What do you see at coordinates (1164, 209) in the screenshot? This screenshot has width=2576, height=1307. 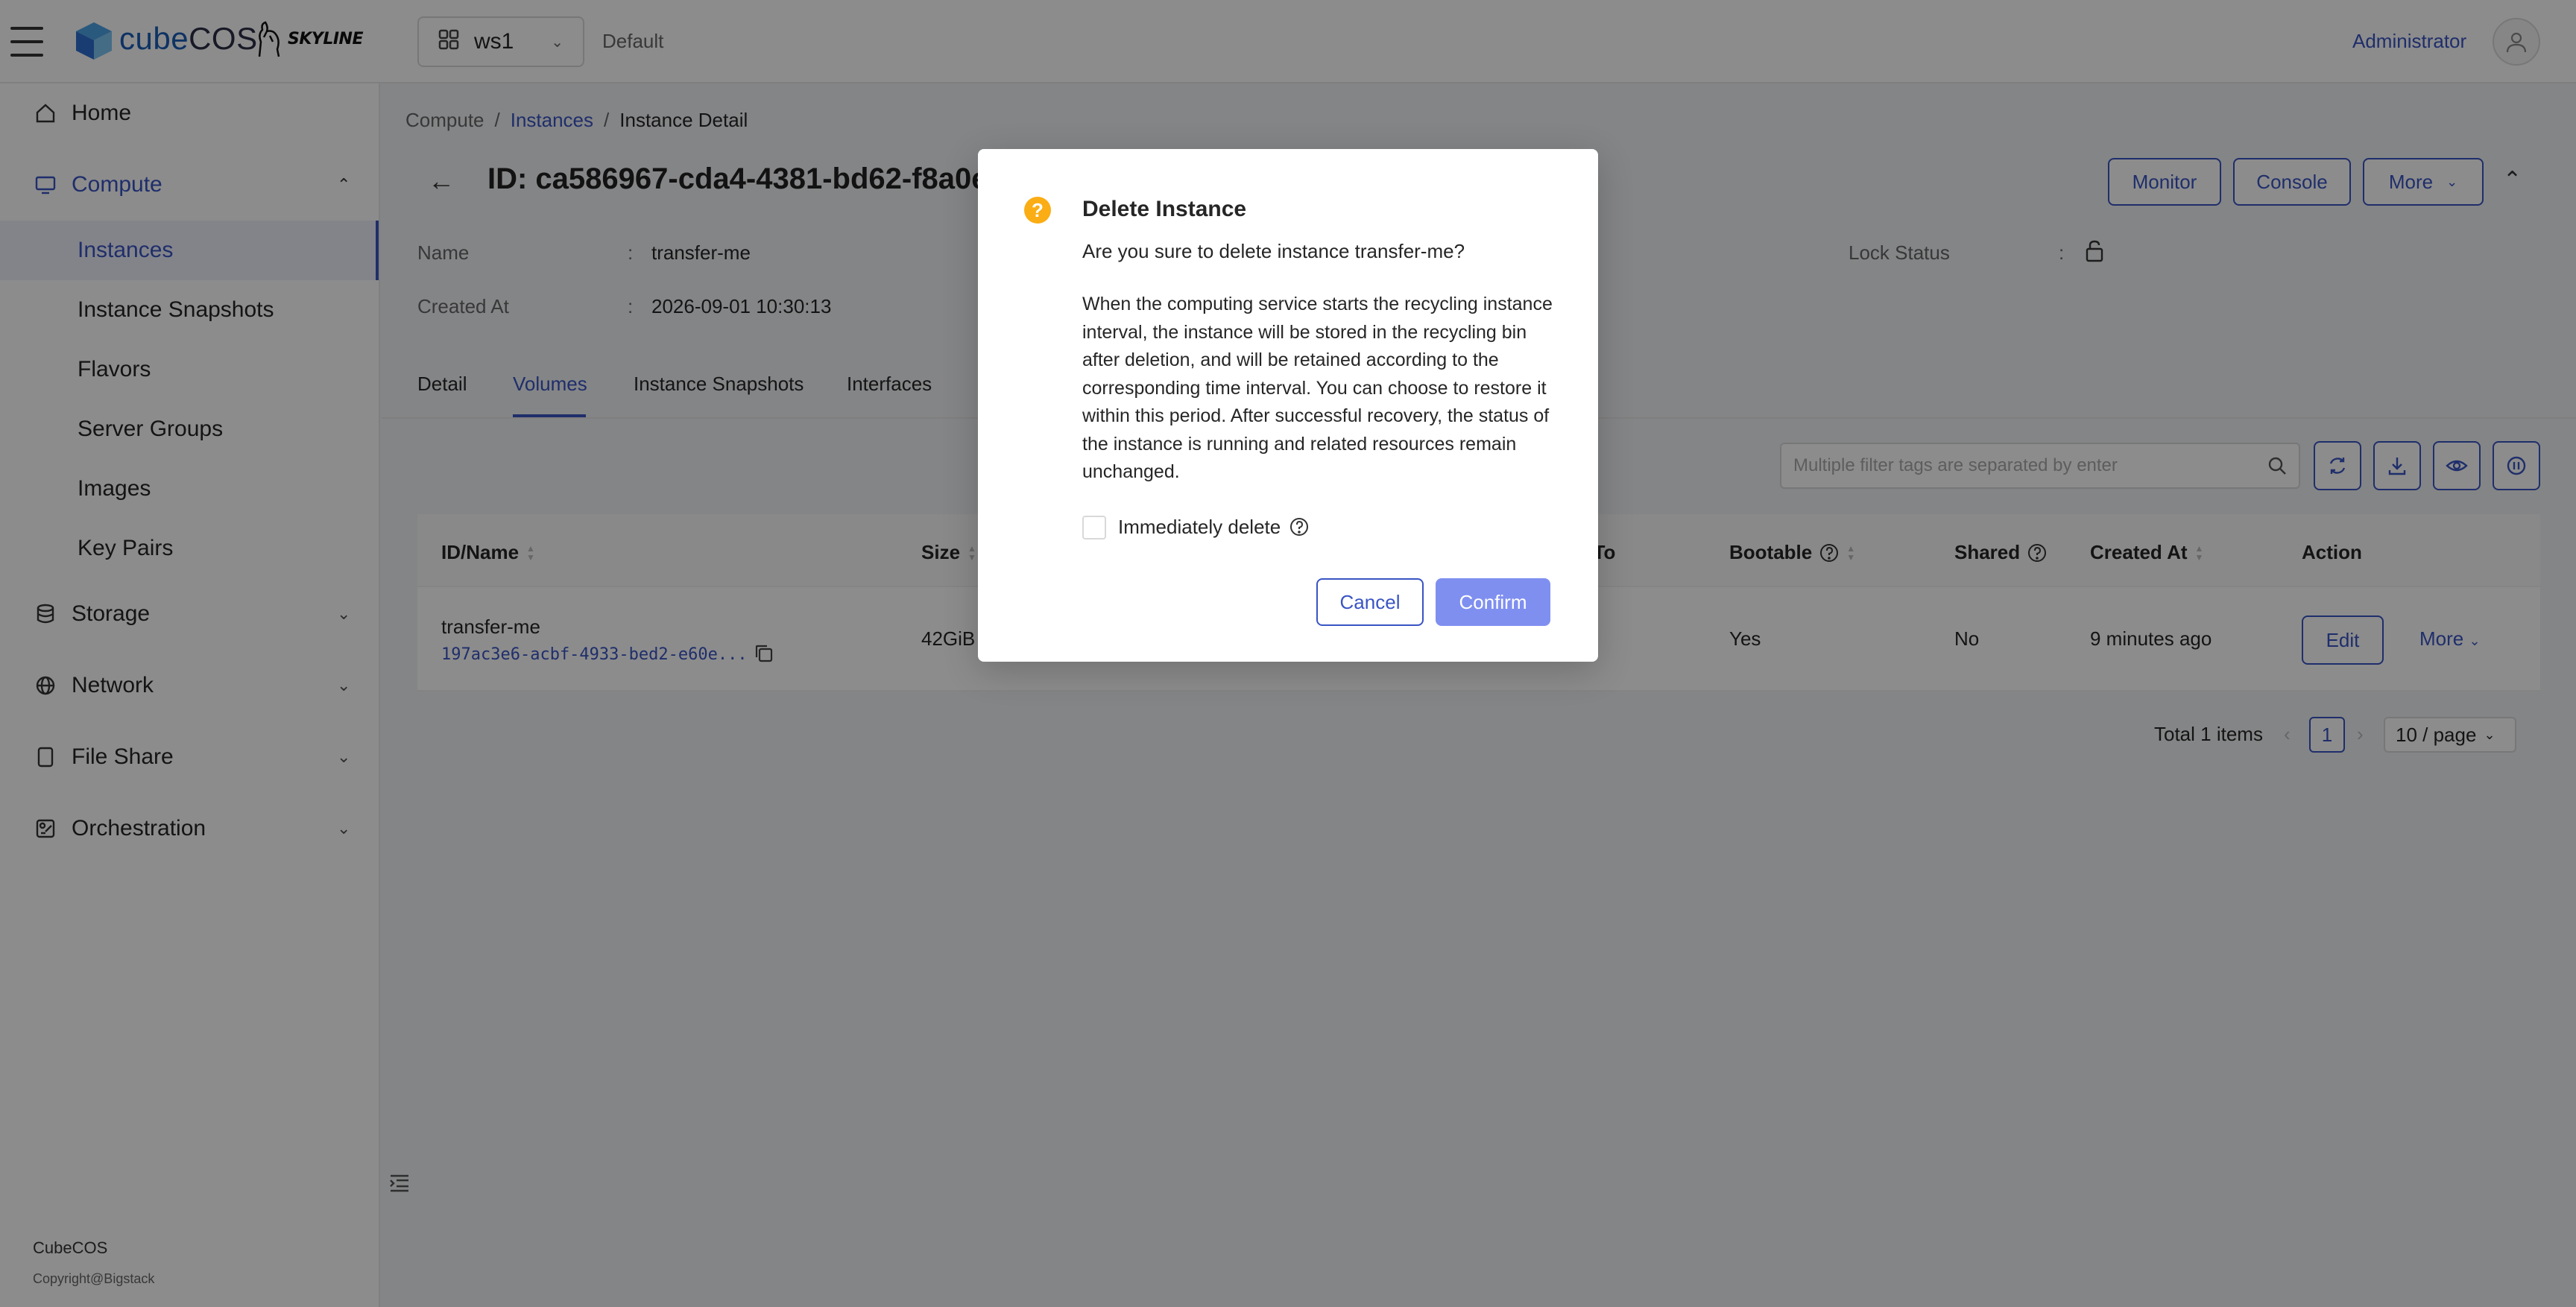 I see `dialog-title: Delete Instance` at bounding box center [1164, 209].